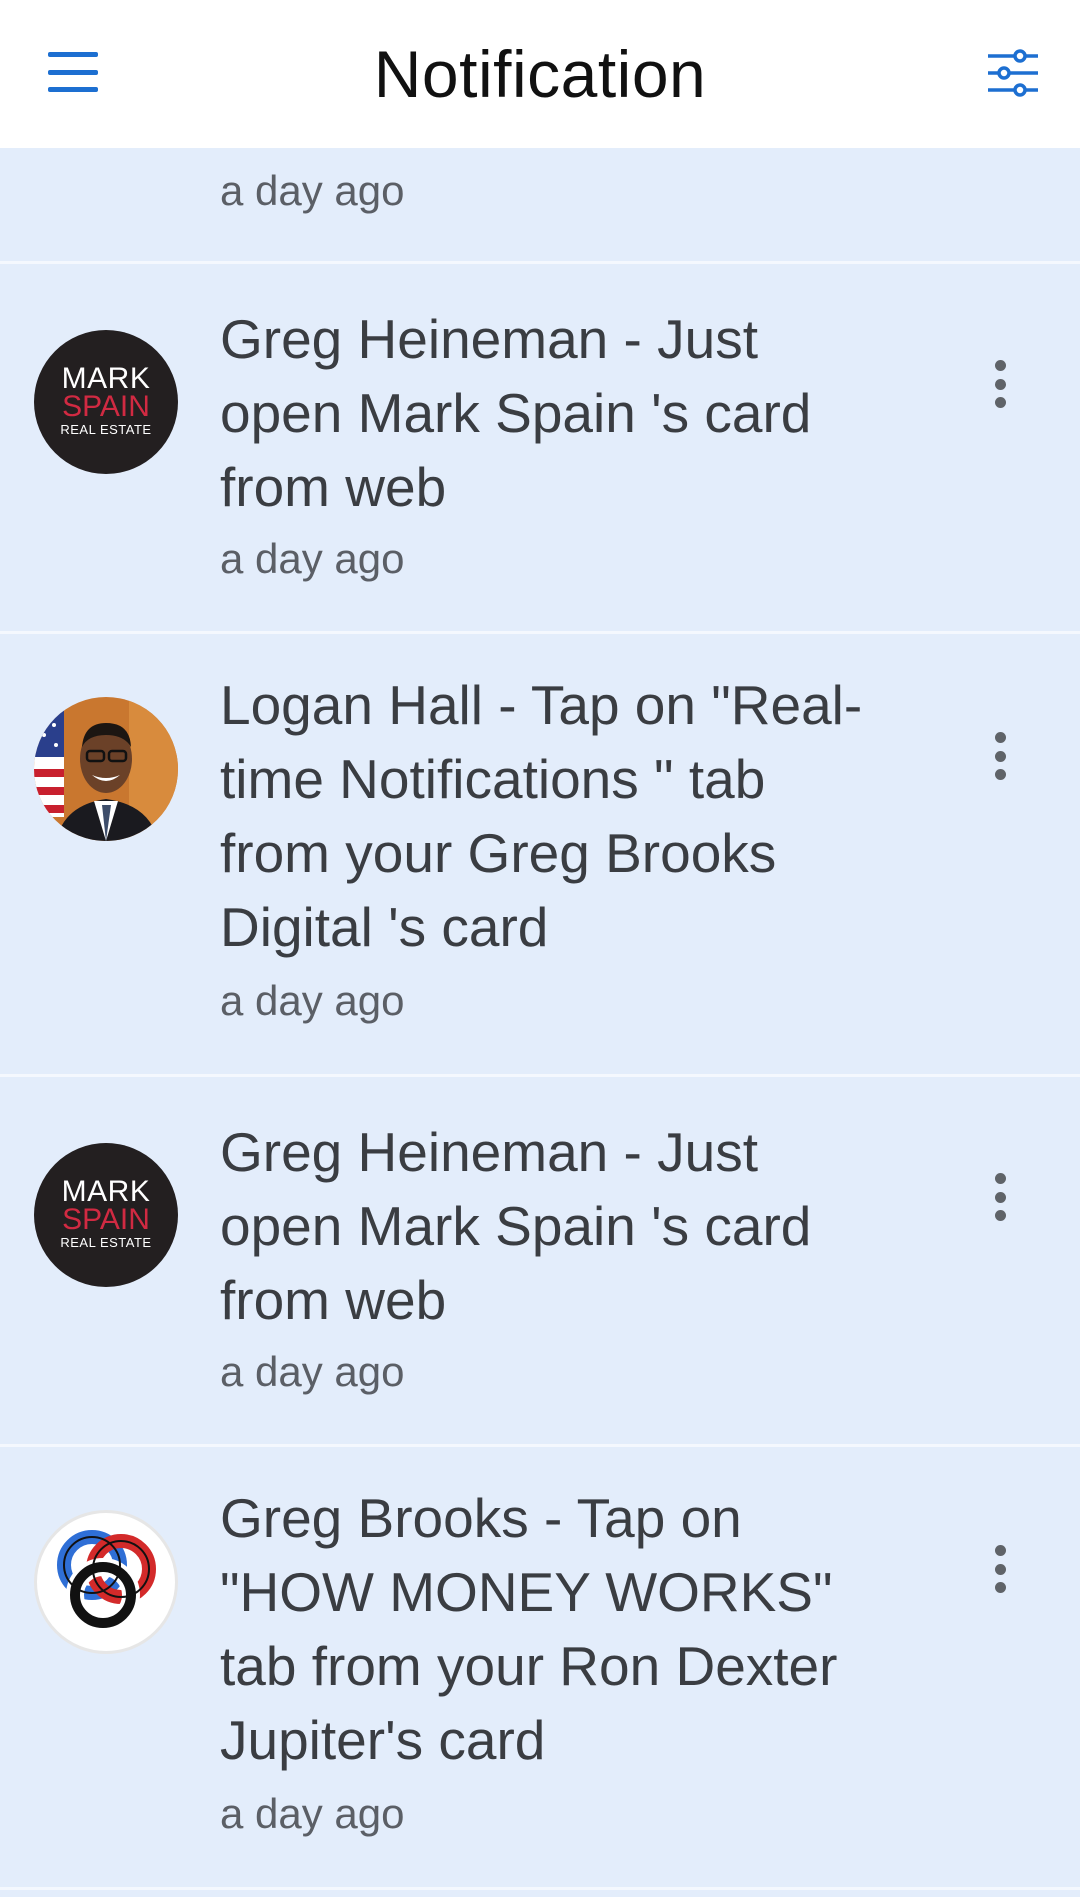  I want to click on profile-photo-avatar, so click(106, 769).